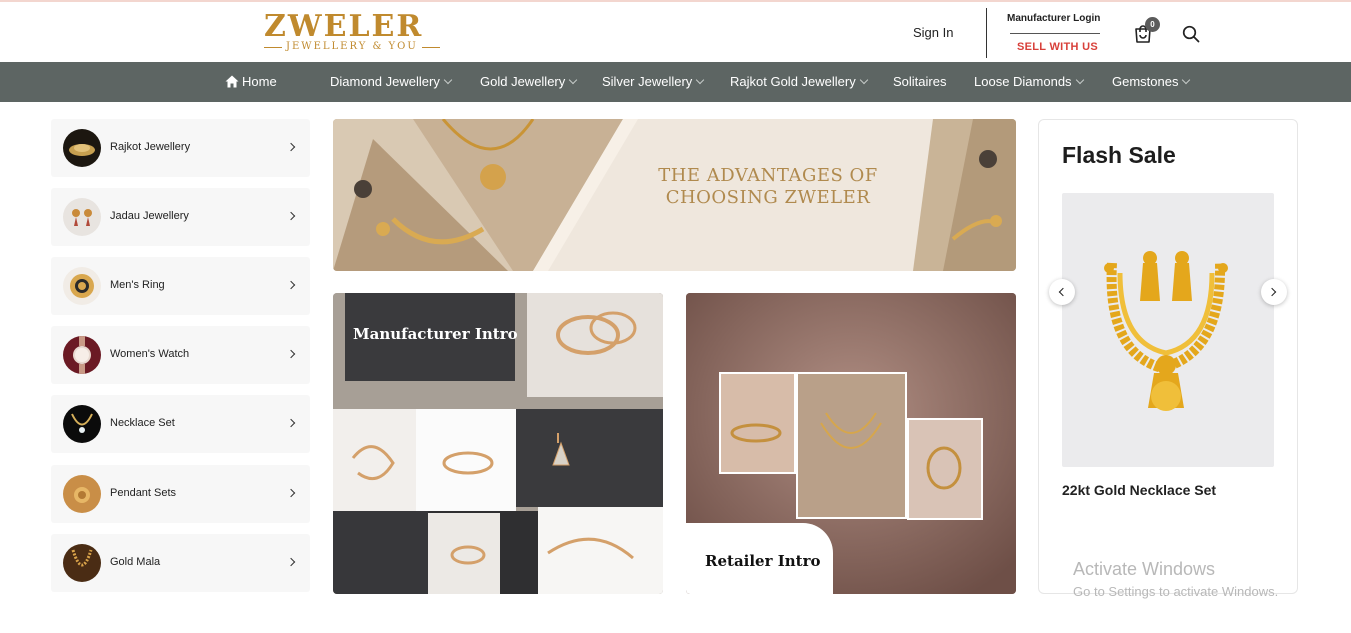 The height and width of the screenshot is (633, 1351). What do you see at coordinates (82, 286) in the screenshot?
I see `mens-ring-thumb` at bounding box center [82, 286].